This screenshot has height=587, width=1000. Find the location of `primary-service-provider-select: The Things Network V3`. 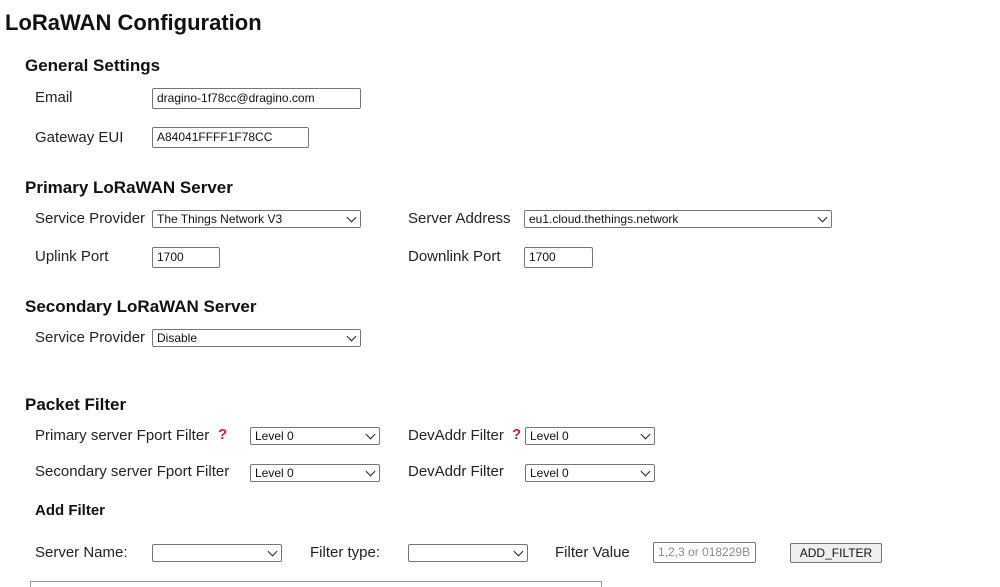

primary-service-provider-select: The Things Network V3 is located at coordinates (256, 219).